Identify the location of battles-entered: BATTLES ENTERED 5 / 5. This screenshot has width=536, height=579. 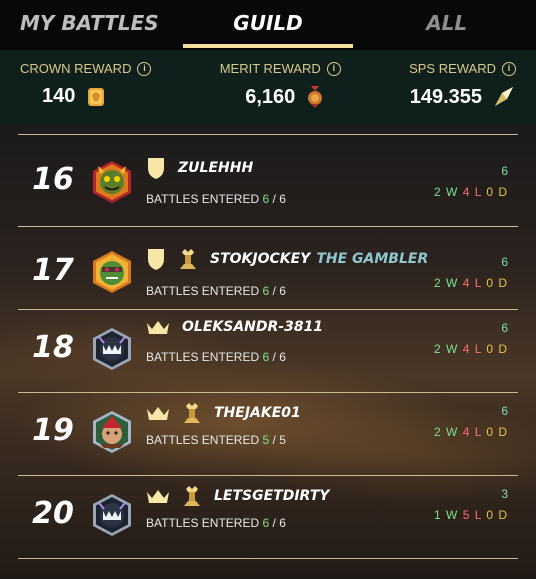
(216, 440).